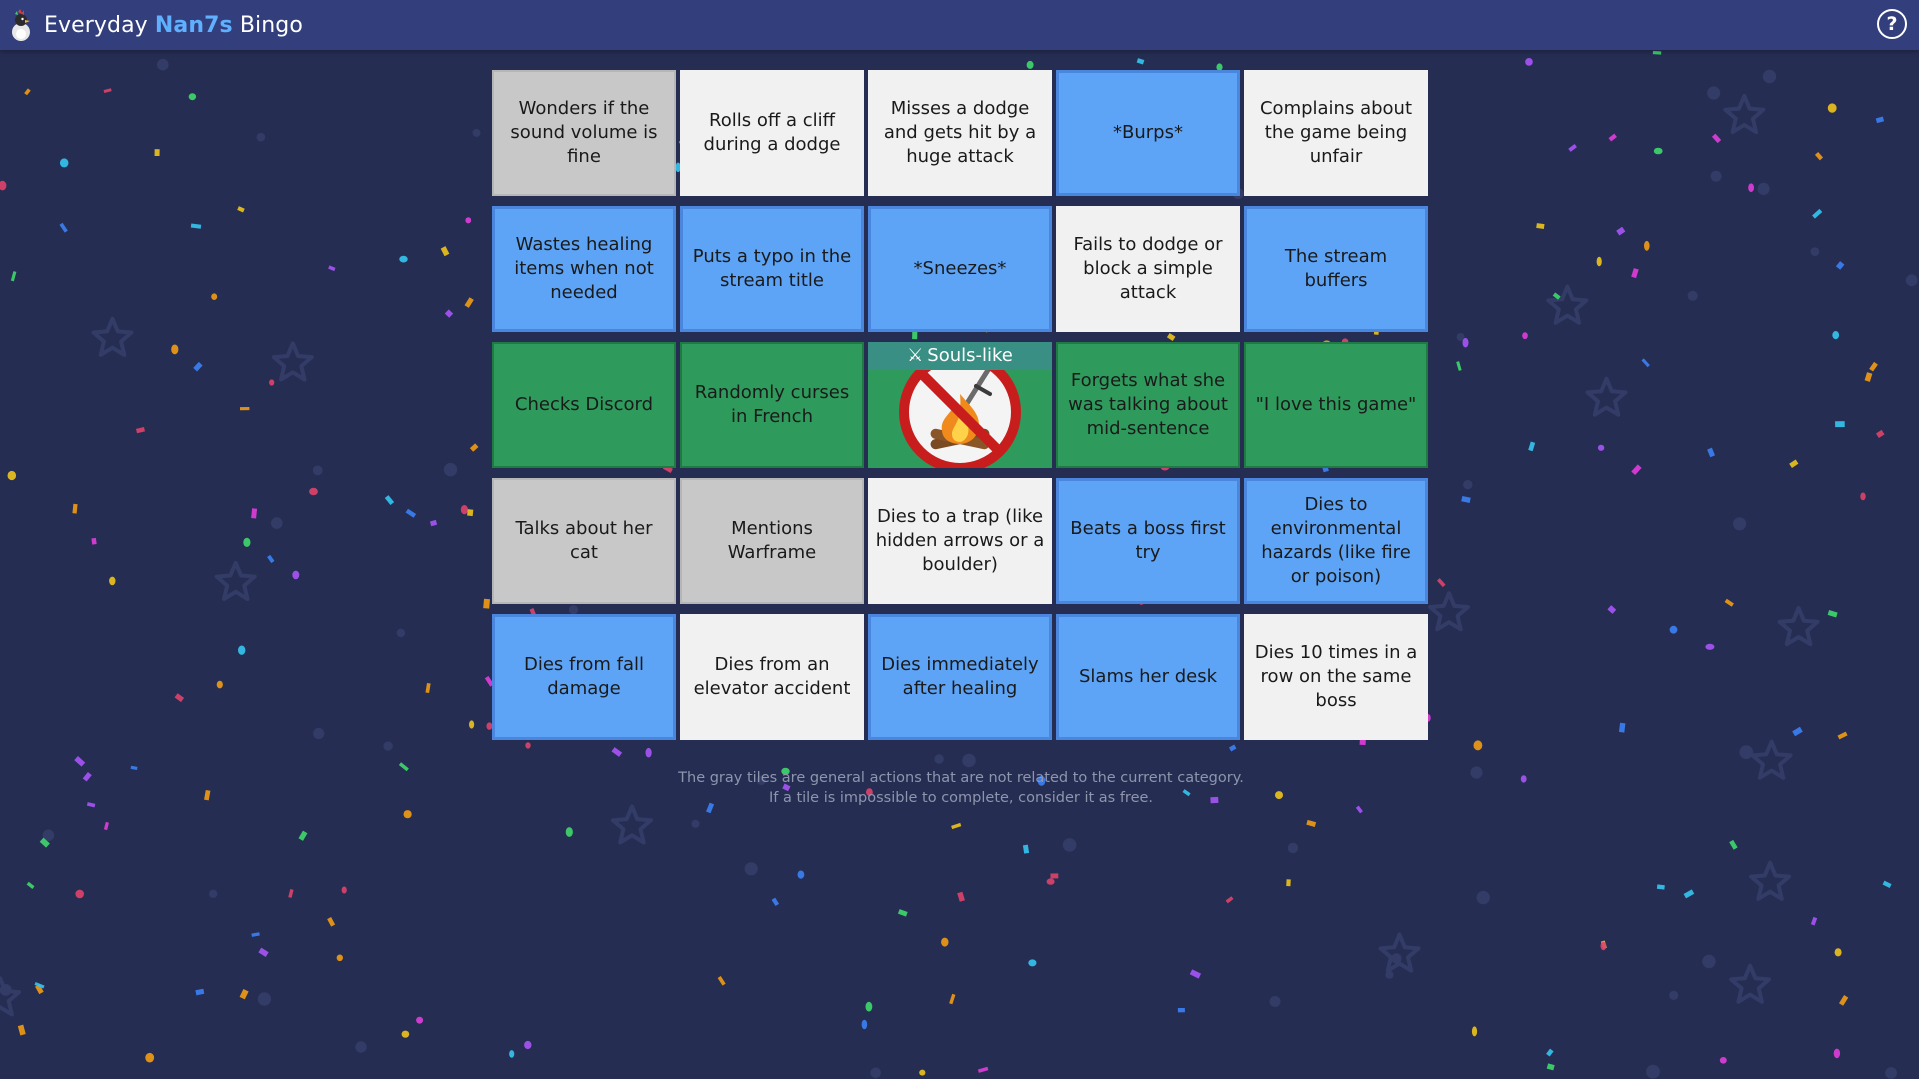 The height and width of the screenshot is (1079, 1919). What do you see at coordinates (584, 133) in the screenshot?
I see `bingo-tile: Wonders if the sound volume is fine` at bounding box center [584, 133].